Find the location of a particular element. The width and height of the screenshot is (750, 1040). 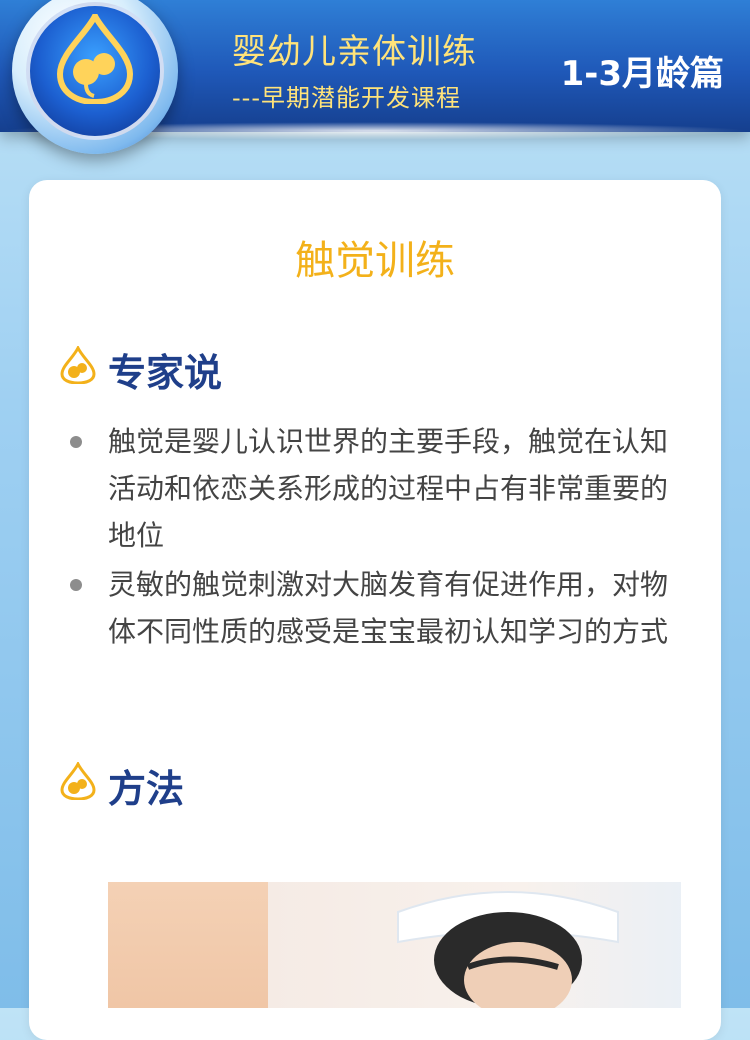

photo-background-left is located at coordinates (188, 945).